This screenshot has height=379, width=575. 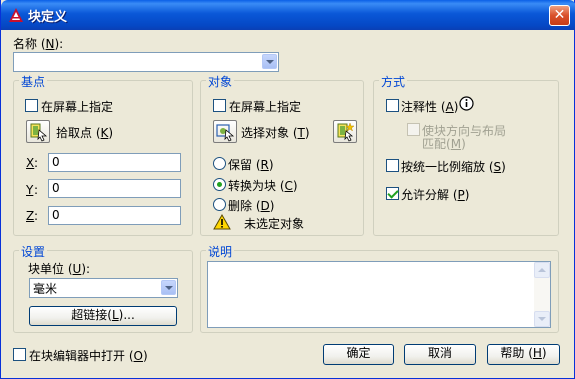 I want to click on title-bar: 块定义 ✕, so click(x=288, y=15).